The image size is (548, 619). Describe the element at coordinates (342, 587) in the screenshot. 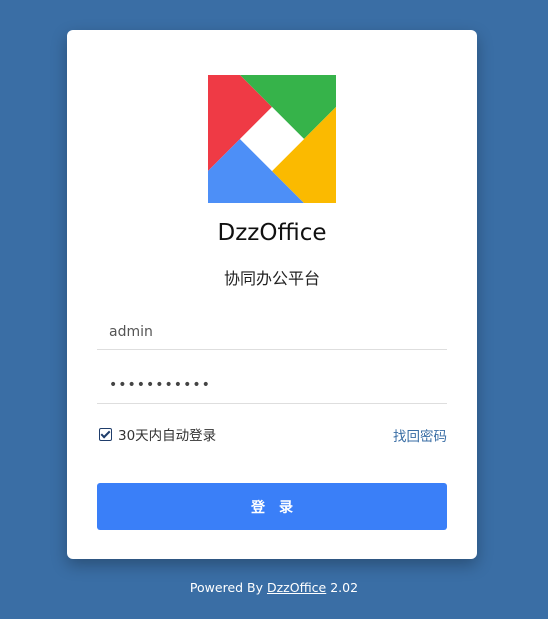

I see `footer-version: 2.02` at that location.